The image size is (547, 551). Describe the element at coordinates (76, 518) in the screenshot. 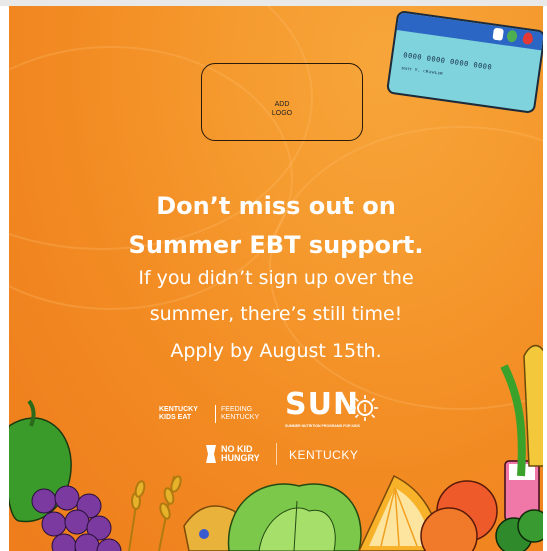

I see `grapes-icon` at that location.